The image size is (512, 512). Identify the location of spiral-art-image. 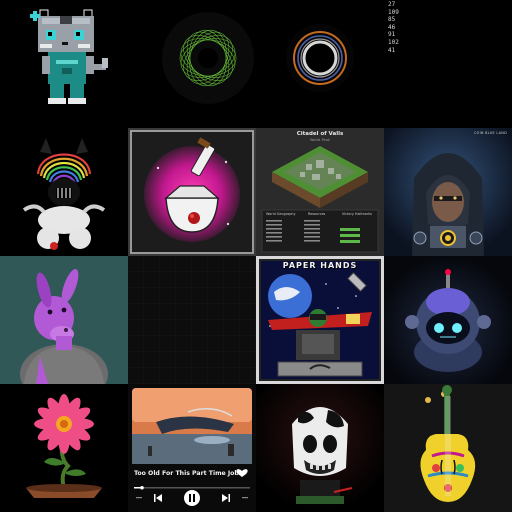
(192, 64).